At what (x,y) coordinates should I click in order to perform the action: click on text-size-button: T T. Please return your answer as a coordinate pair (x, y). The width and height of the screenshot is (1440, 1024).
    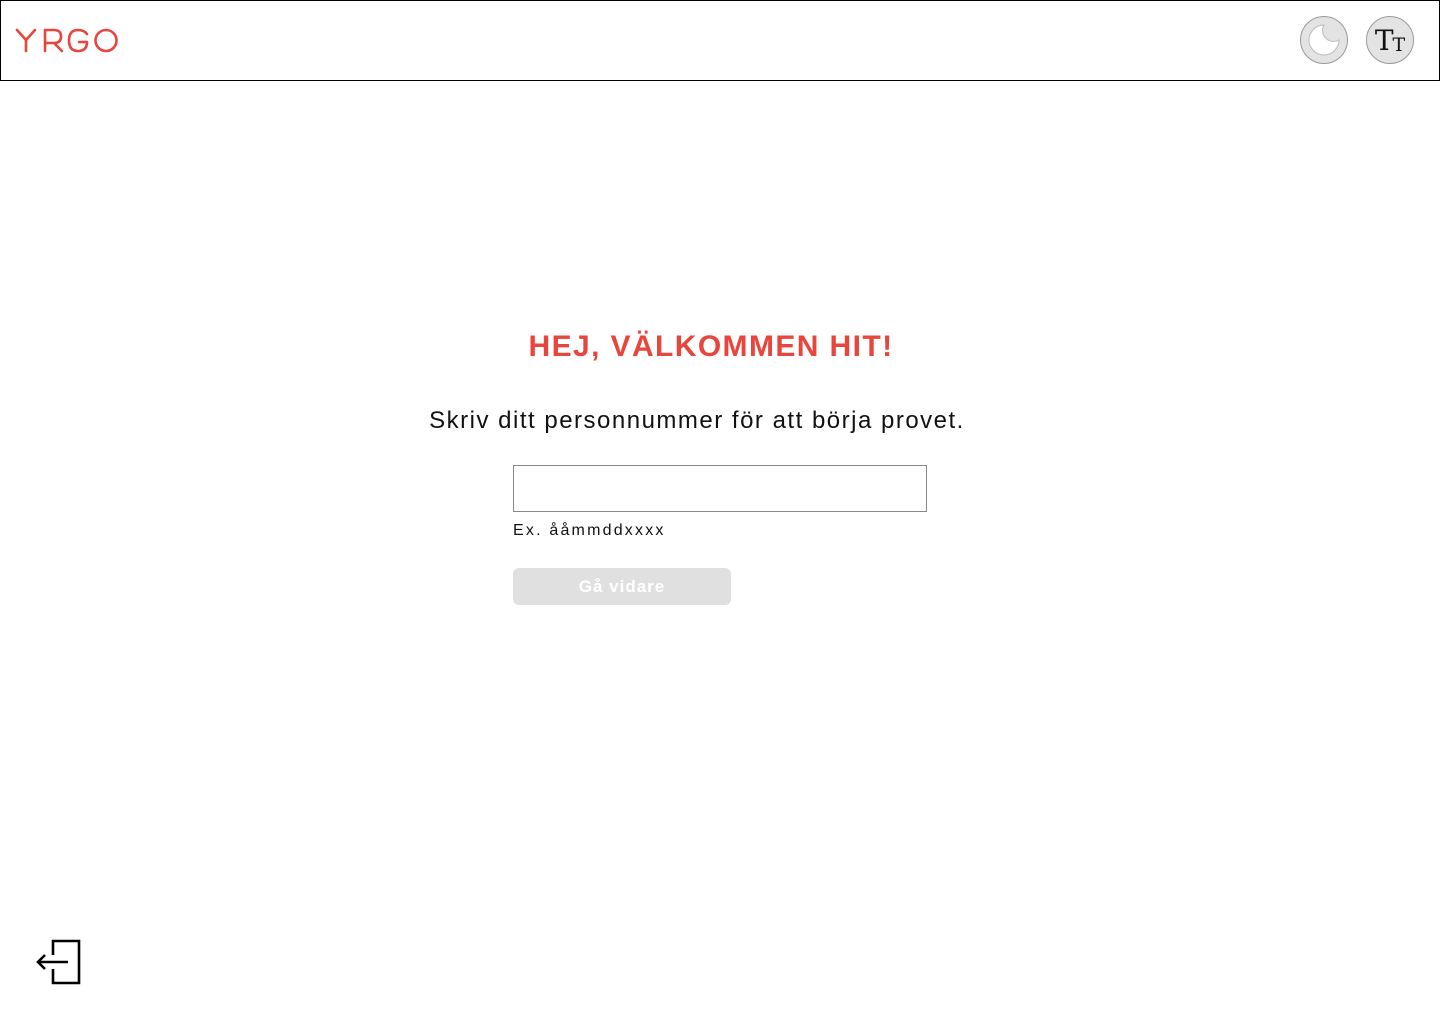
    Looking at the image, I should click on (1390, 40).